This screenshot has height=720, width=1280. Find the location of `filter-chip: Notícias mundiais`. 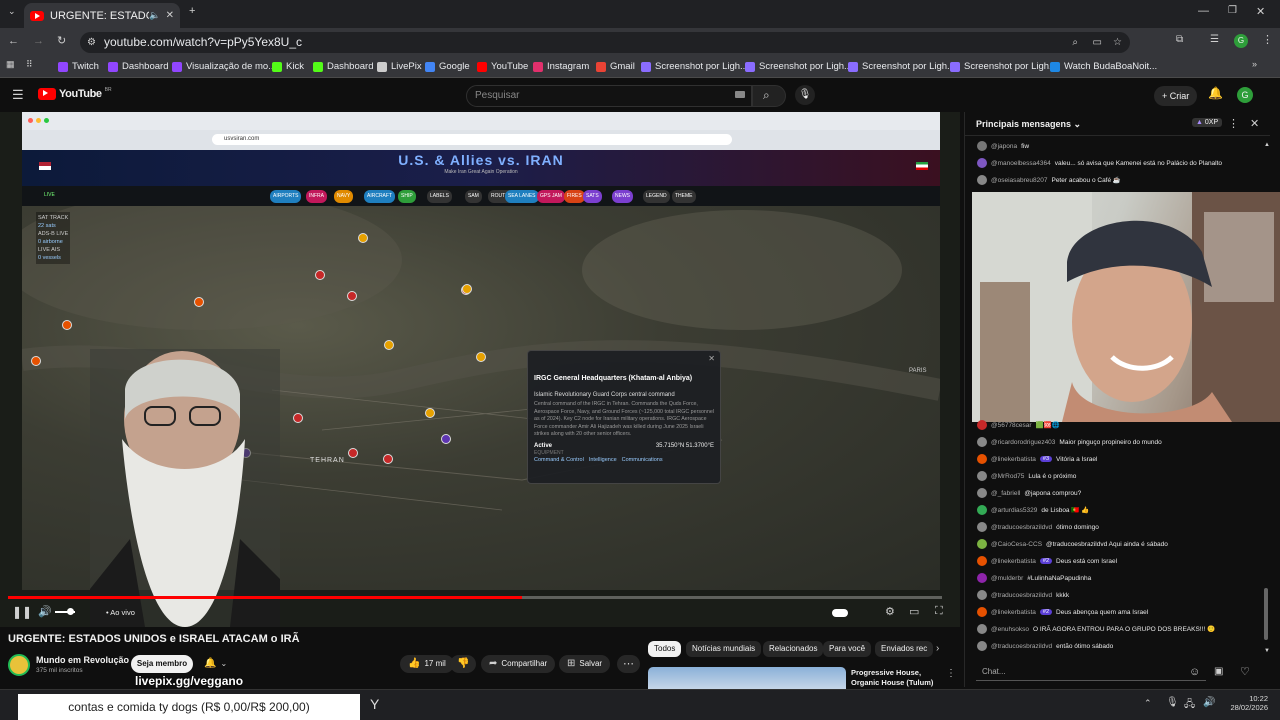

filter-chip: Notícias mundiais is located at coordinates (724, 649).